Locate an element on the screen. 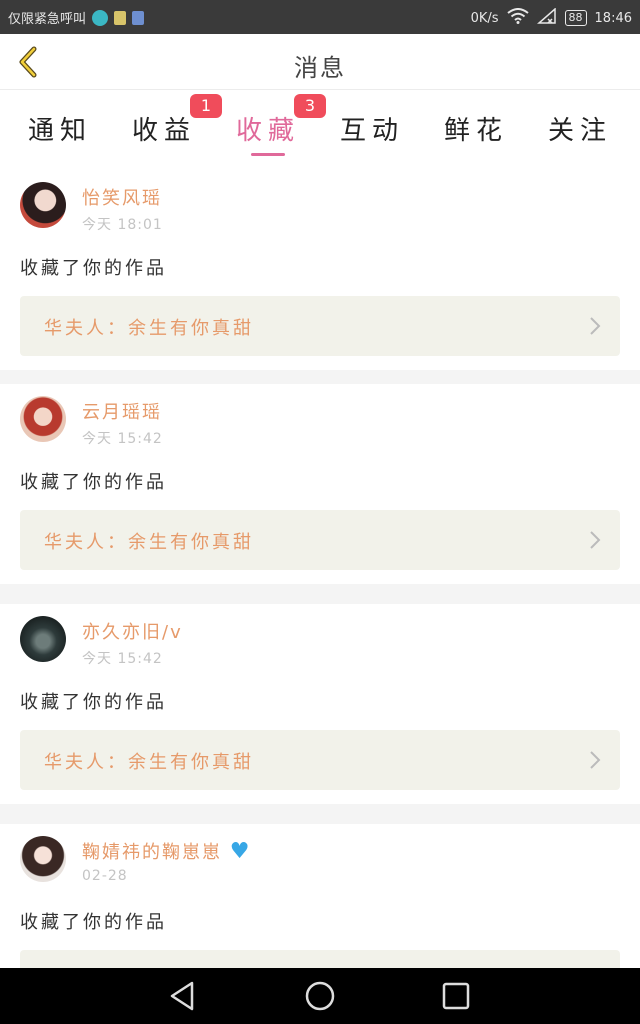 This screenshot has height=1024, width=640. tab-favorites: 收藏 3 is located at coordinates (272, 128).